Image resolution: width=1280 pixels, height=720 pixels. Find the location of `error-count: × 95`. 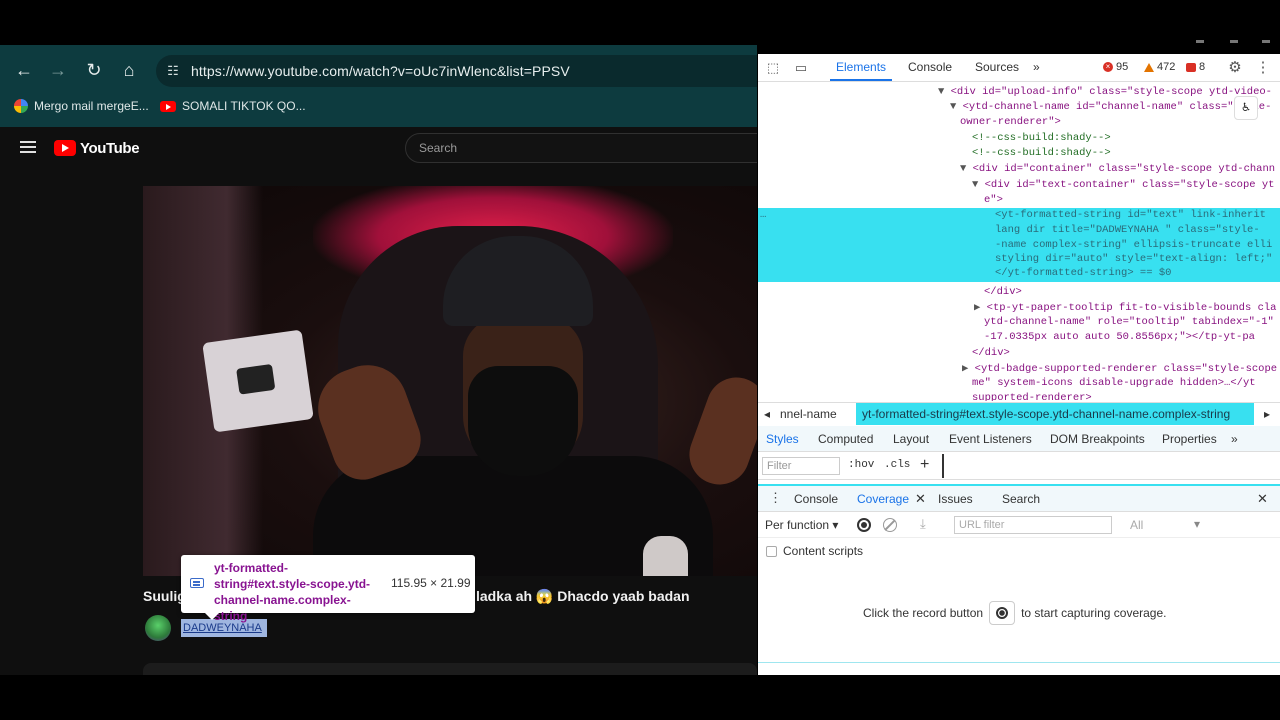

error-count: × 95 is located at coordinates (1115, 67).